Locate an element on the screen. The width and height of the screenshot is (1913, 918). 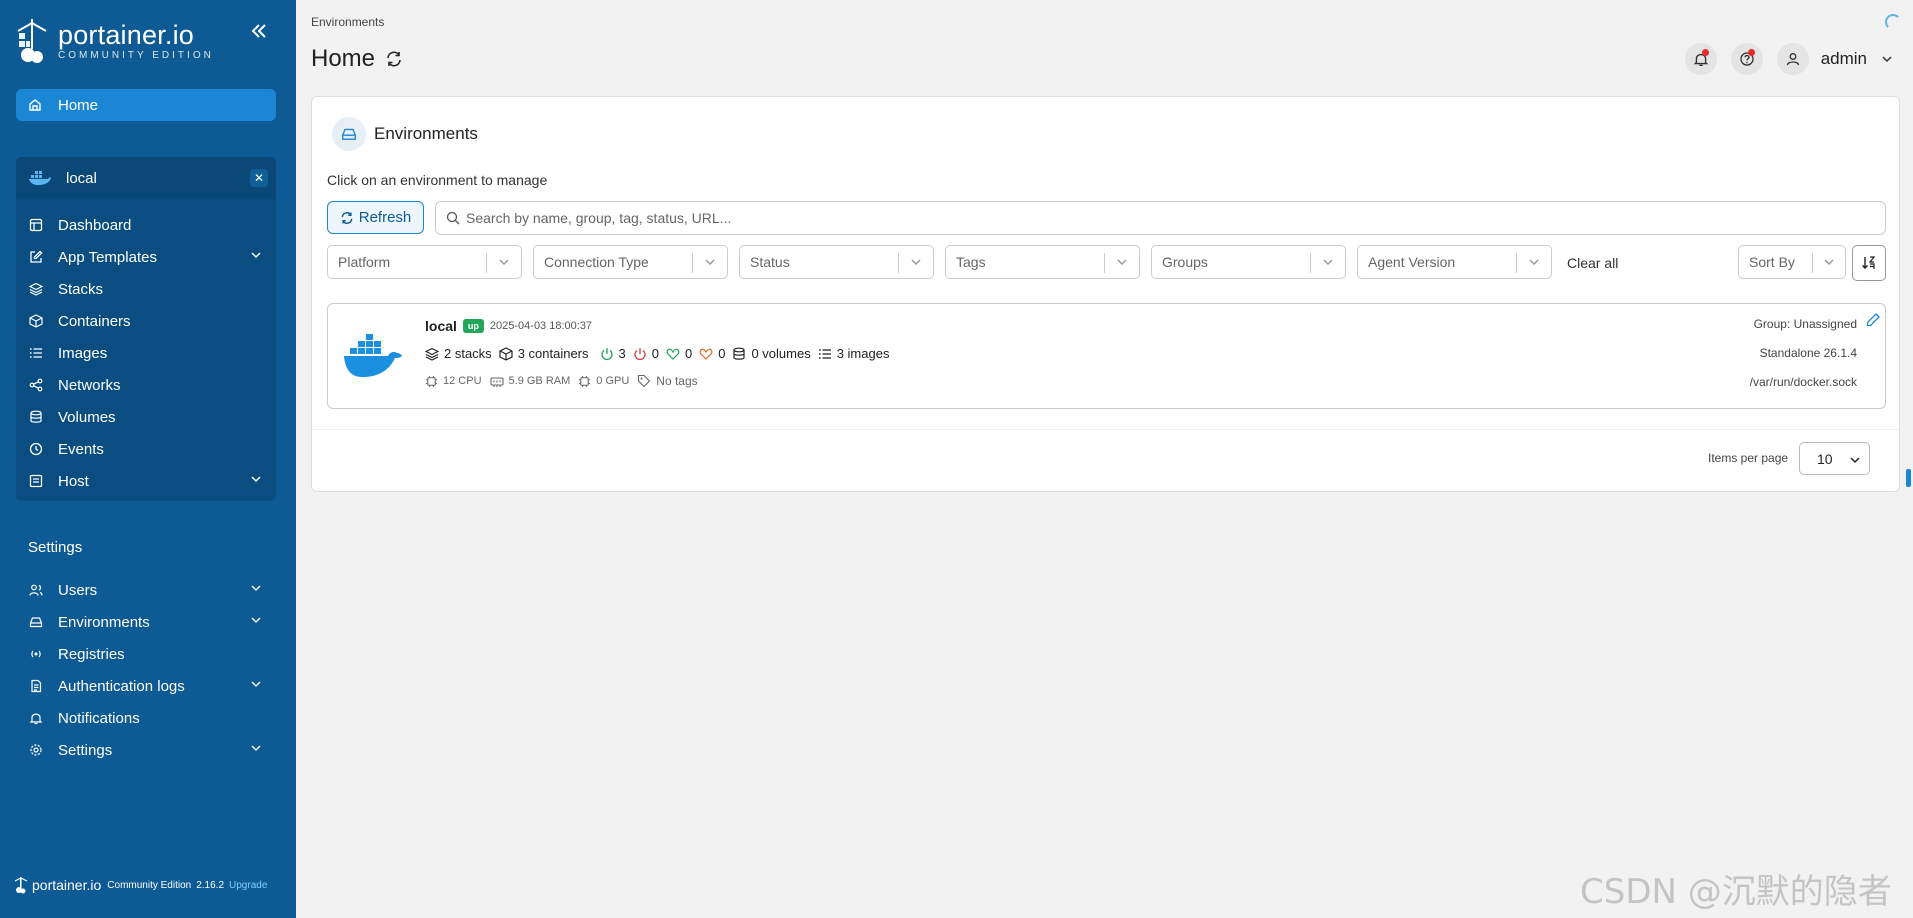
filter-tags: Tags is located at coordinates (1042, 262).